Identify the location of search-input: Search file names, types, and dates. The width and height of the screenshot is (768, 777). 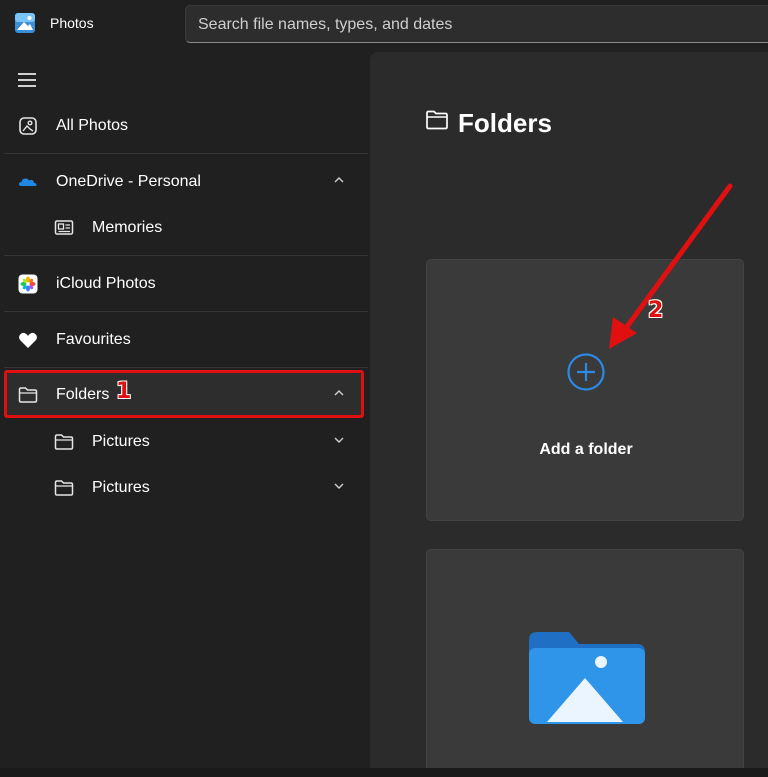
(476, 24).